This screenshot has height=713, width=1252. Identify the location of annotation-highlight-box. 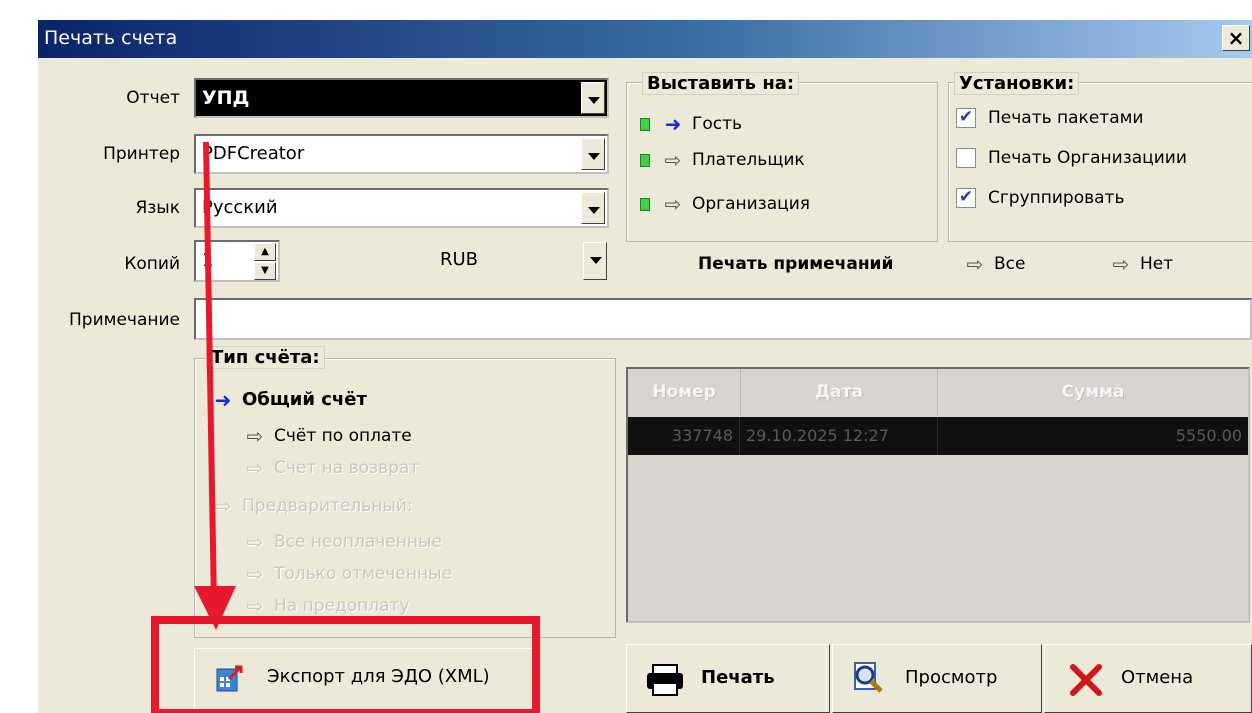
(345, 664).